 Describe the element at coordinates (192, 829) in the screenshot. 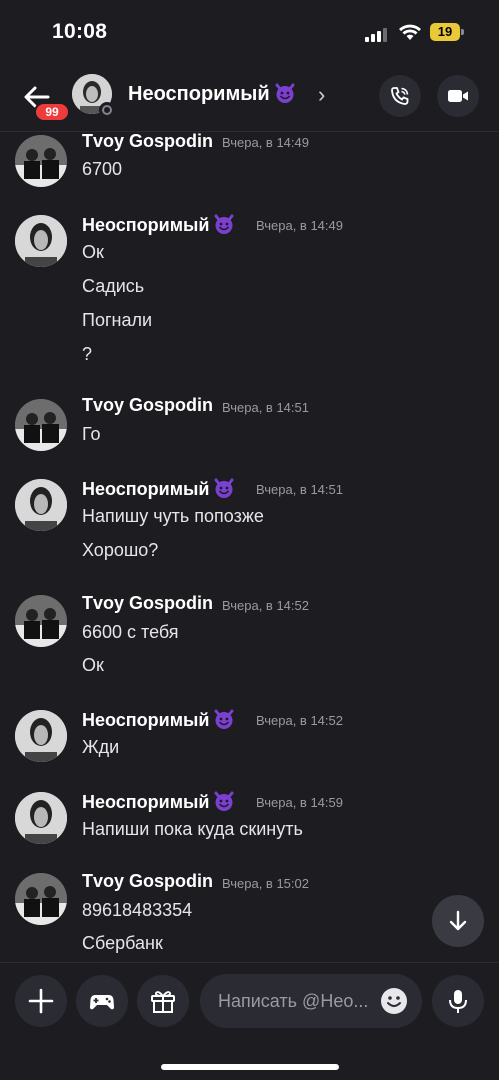

I see `message-text: Напиши пока куда скинуть` at that location.